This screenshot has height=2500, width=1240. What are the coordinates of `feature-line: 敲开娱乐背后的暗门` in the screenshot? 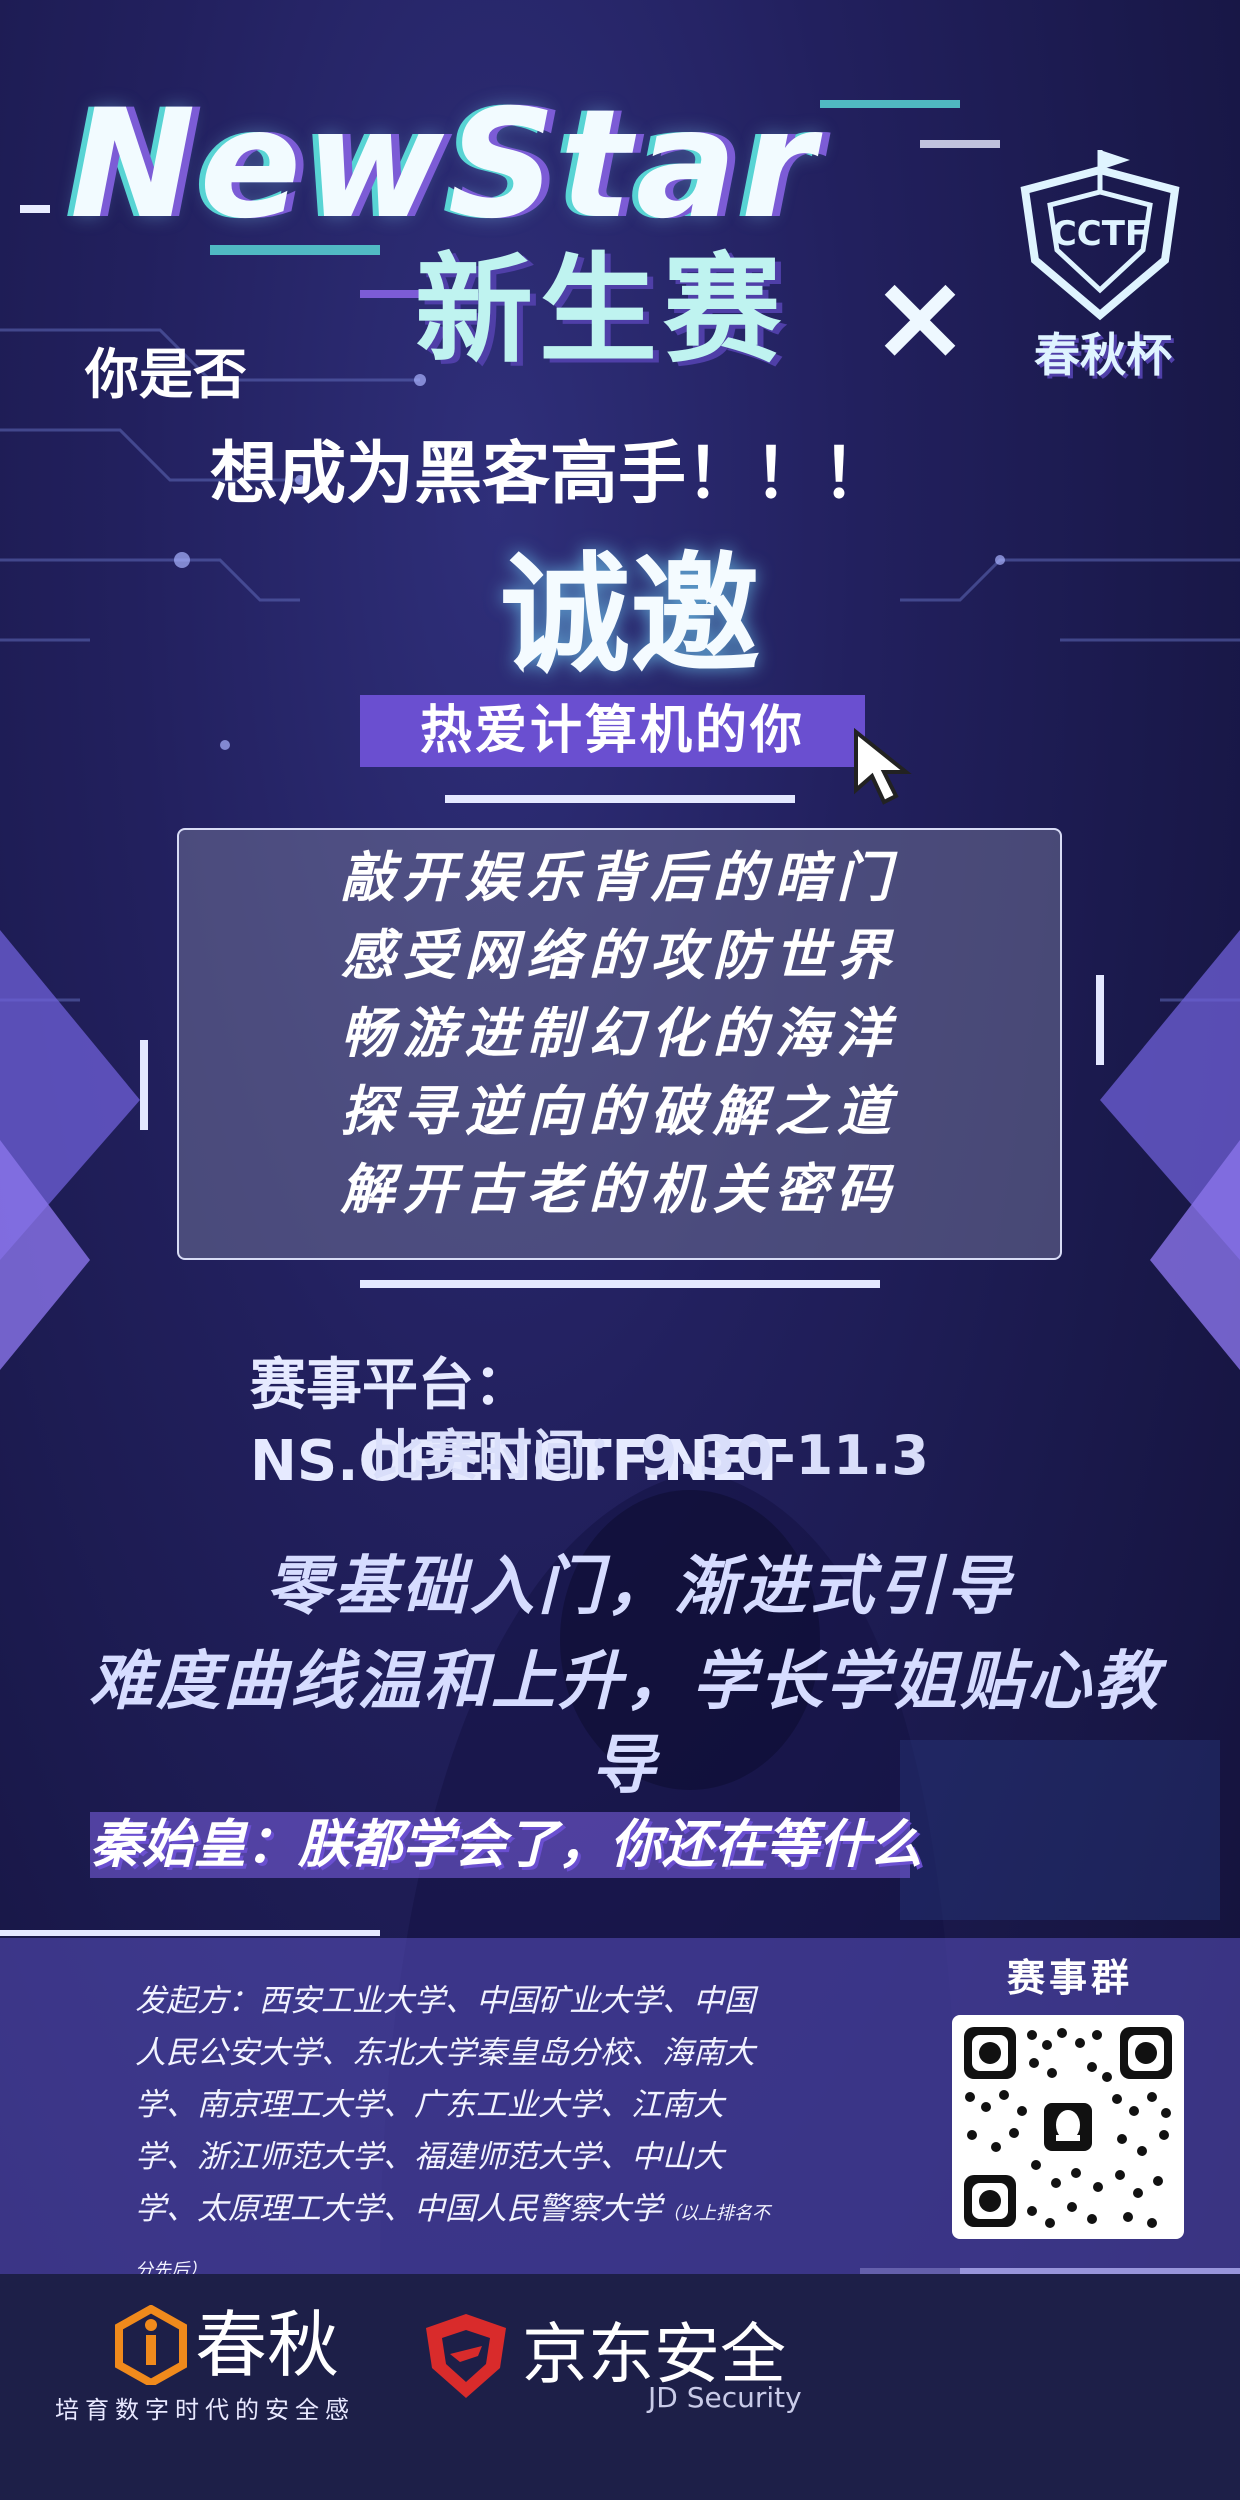 It's located at (619, 877).